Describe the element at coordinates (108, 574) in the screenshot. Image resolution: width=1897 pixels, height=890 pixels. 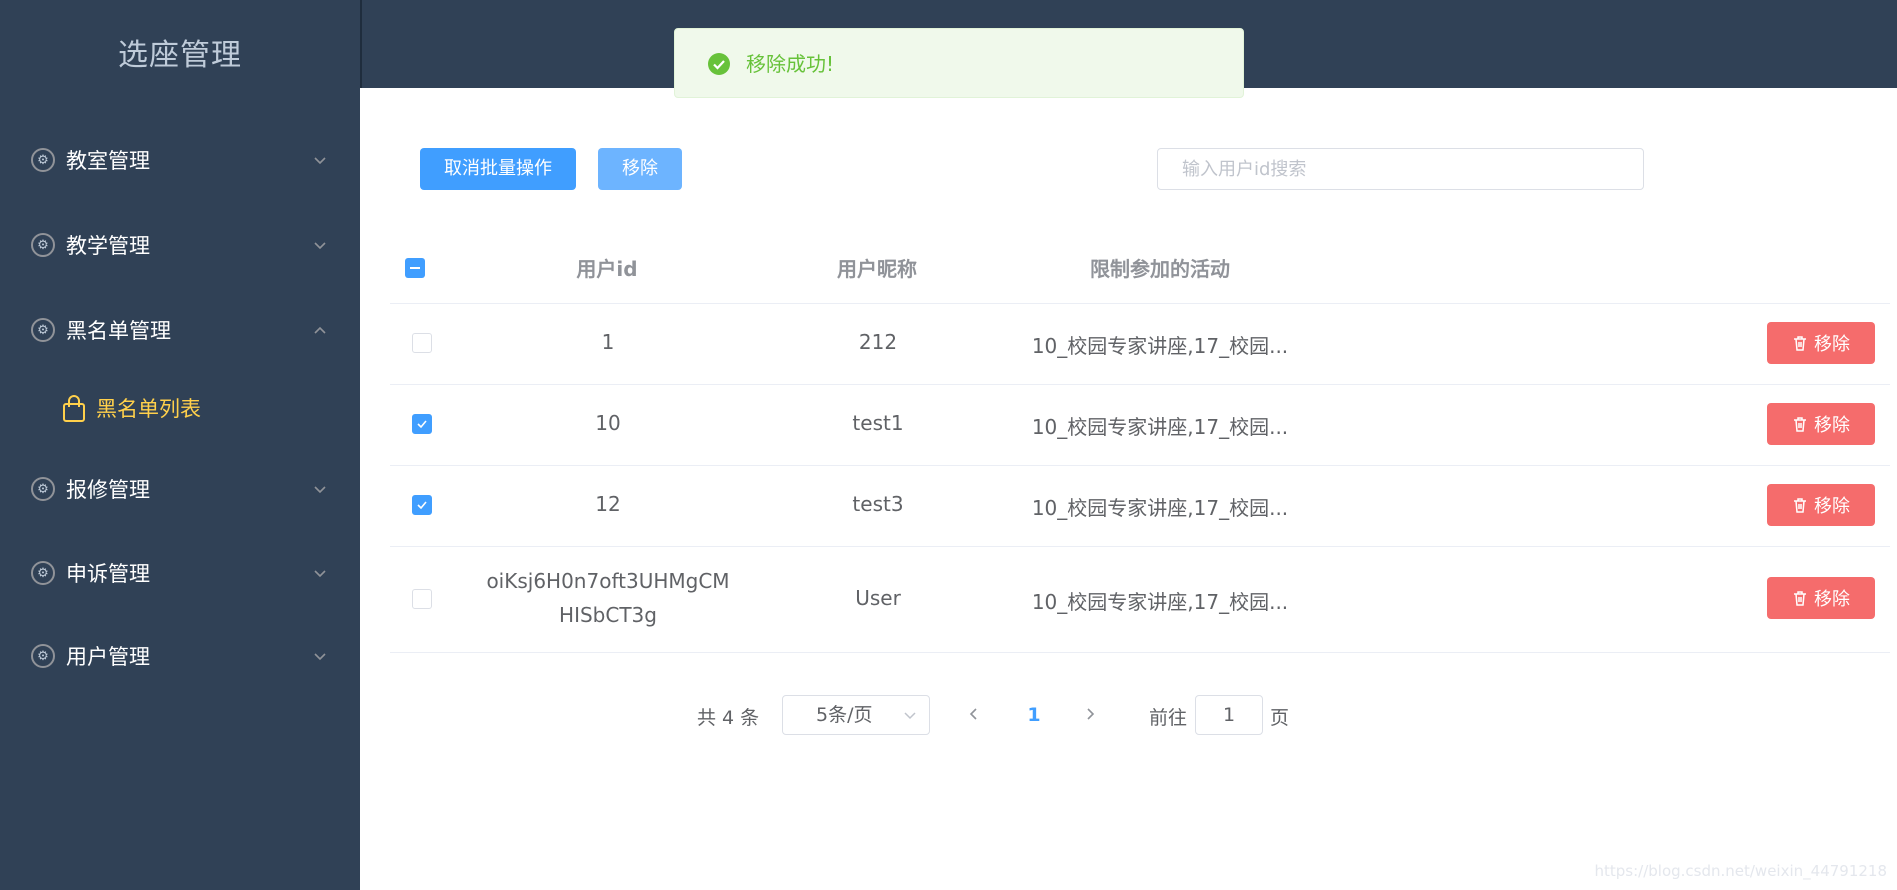
I see `menu-label: 申诉管理` at that location.